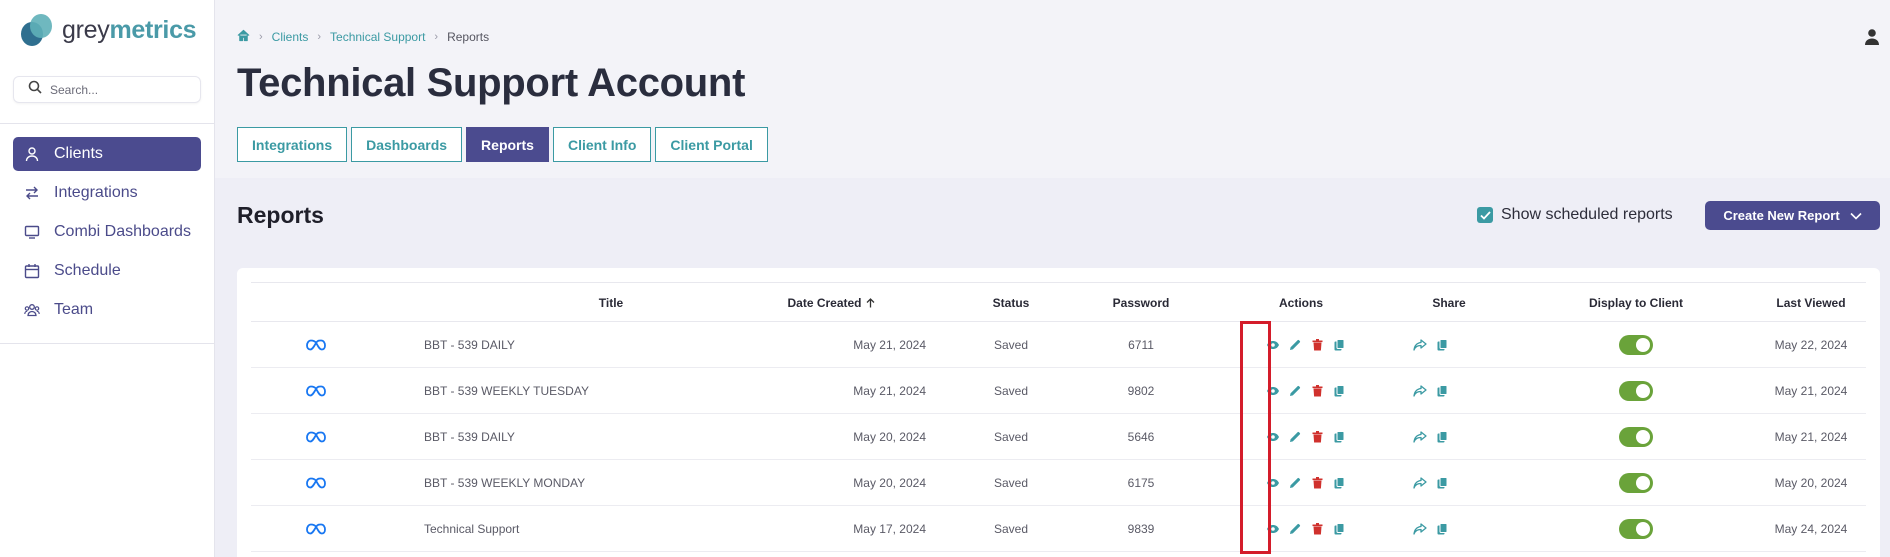  I want to click on breadcrumb-current: Reports, so click(468, 37).